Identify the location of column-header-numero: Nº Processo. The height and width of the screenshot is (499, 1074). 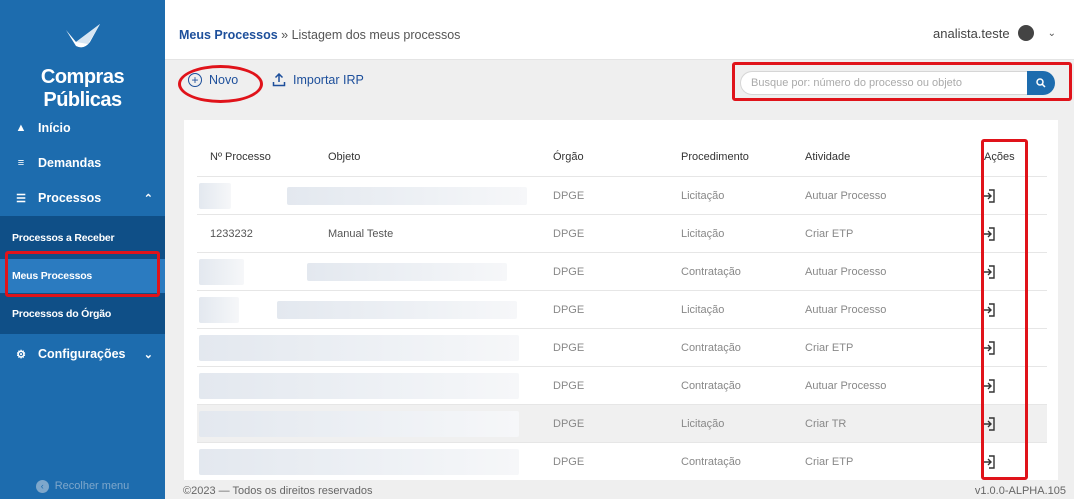
(240, 157).